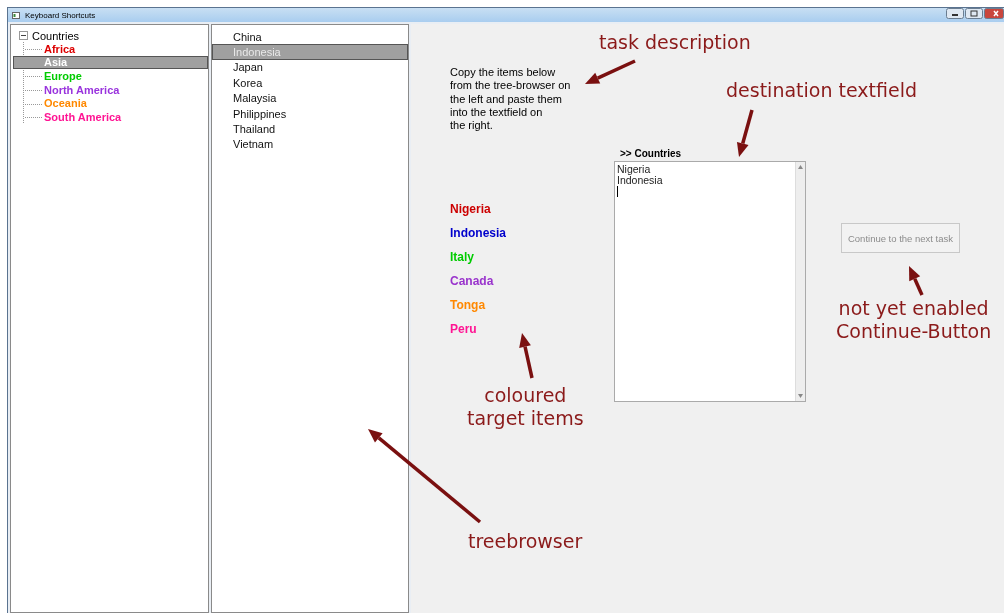 Image resolution: width=1004 pixels, height=613 pixels. I want to click on list-item: Philippines, so click(310, 113).